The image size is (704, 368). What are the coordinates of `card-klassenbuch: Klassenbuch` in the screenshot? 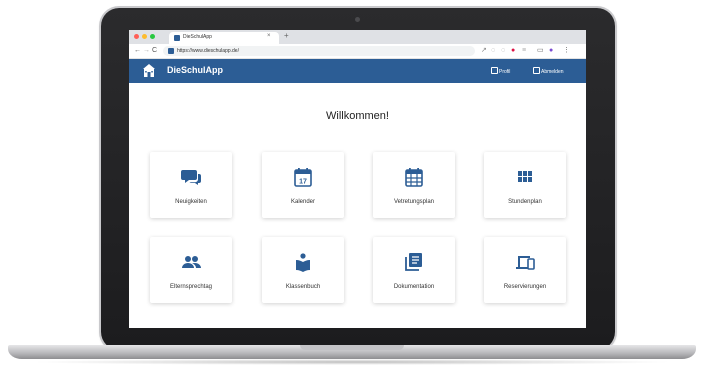 It's located at (303, 270).